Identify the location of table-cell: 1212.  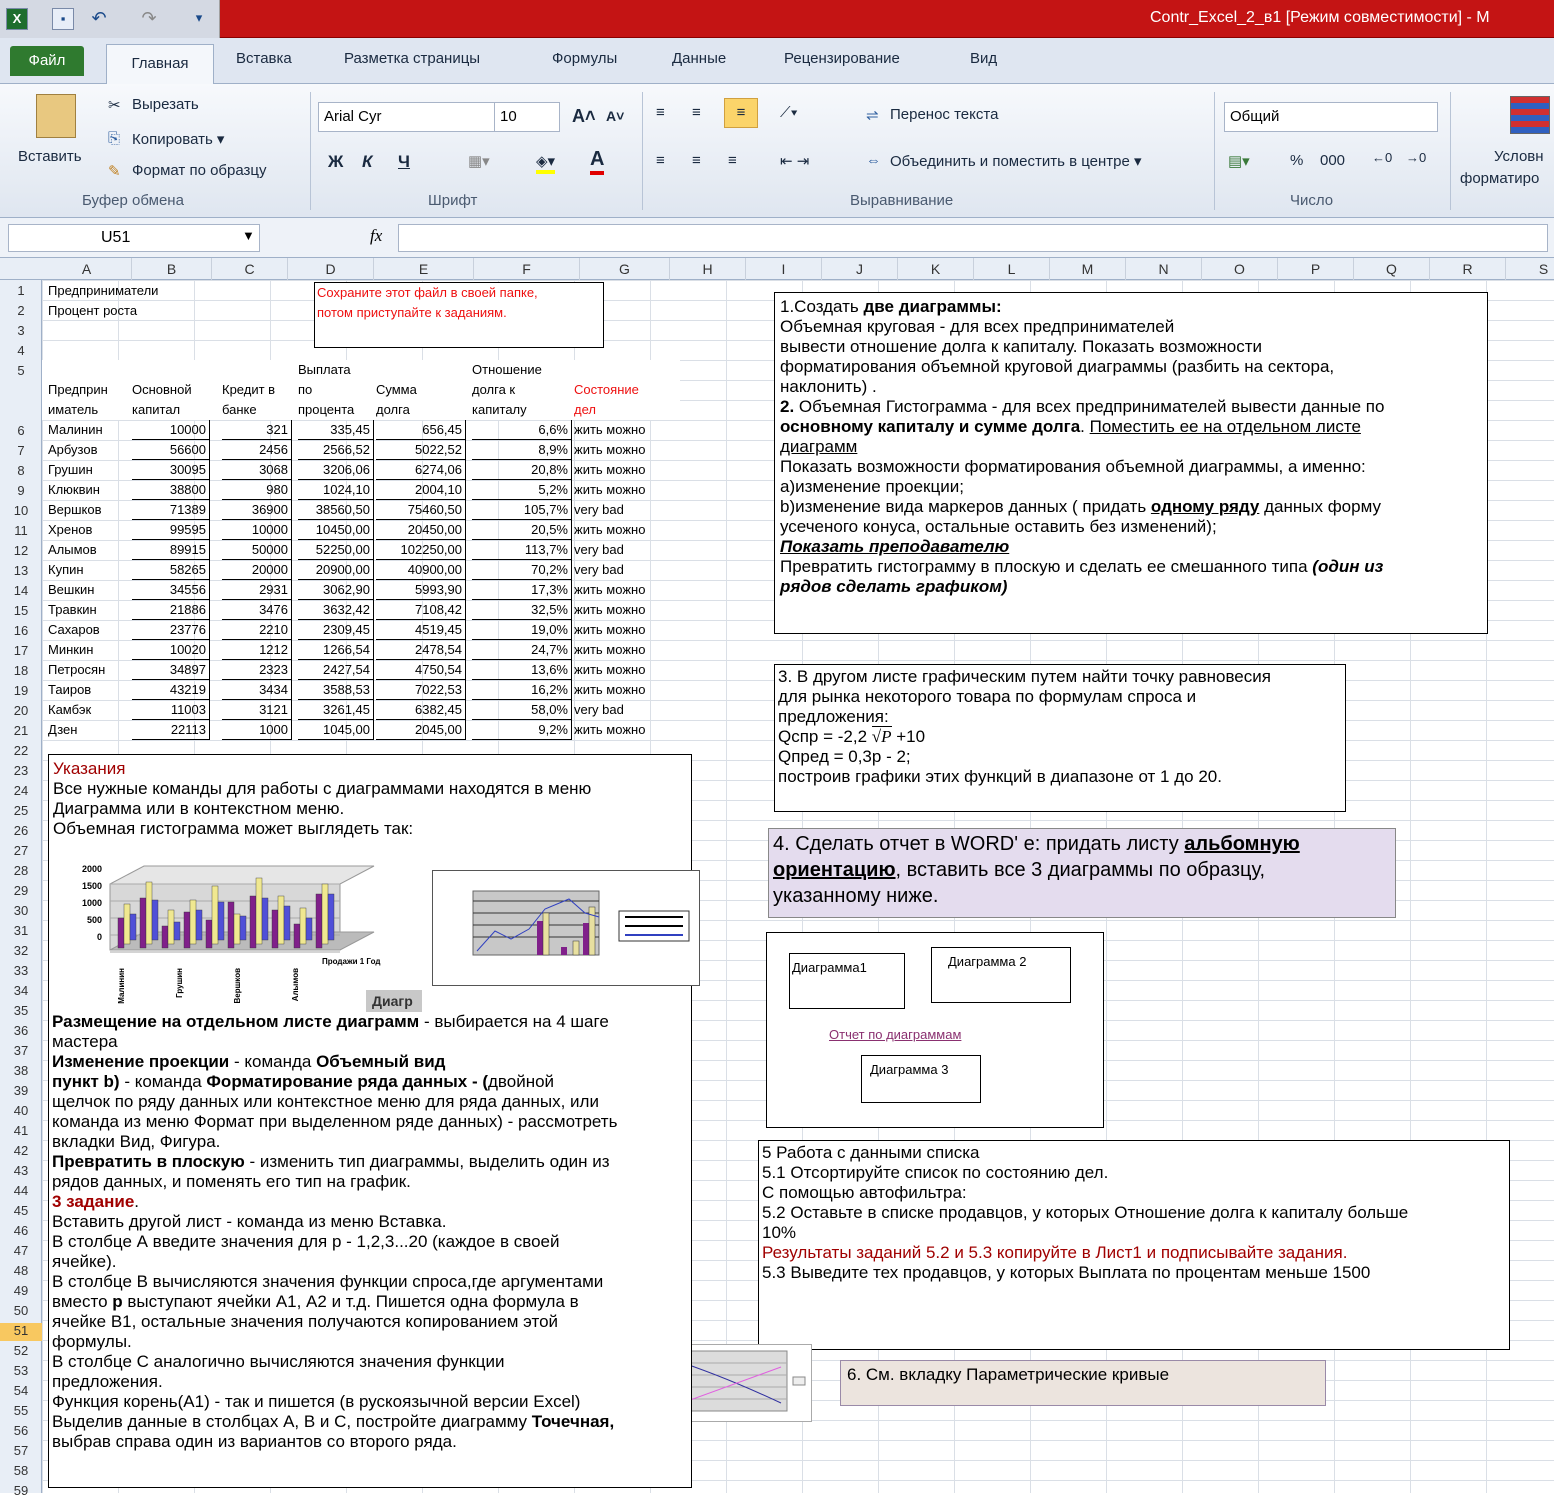
(257, 650).